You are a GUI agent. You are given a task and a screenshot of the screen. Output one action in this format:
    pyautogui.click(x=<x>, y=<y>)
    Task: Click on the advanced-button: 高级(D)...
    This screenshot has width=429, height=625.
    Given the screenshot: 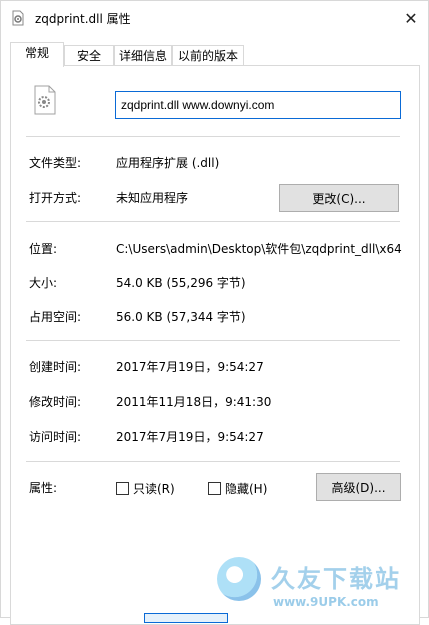 What is the action you would take?
    pyautogui.click(x=358, y=487)
    